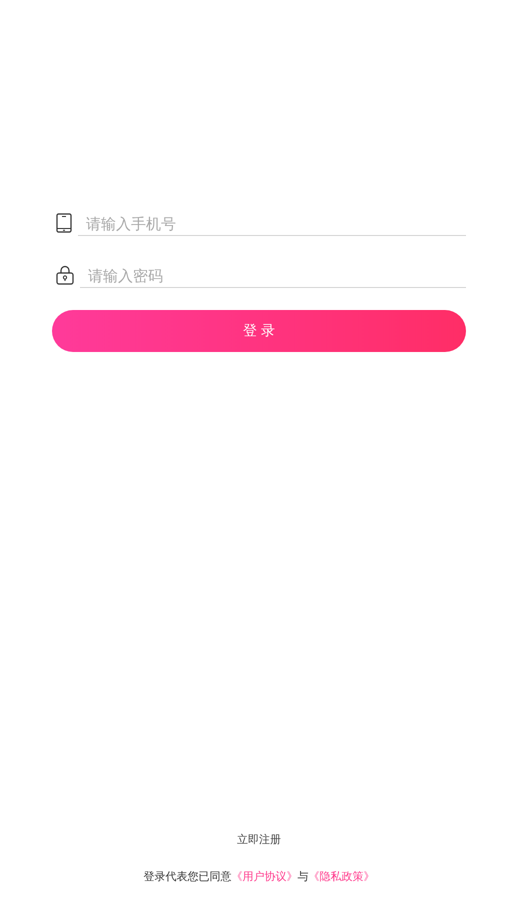 Image resolution: width=518 pixels, height=900 pixels. Describe the element at coordinates (64, 223) in the screenshot. I see `phone-icon` at that location.